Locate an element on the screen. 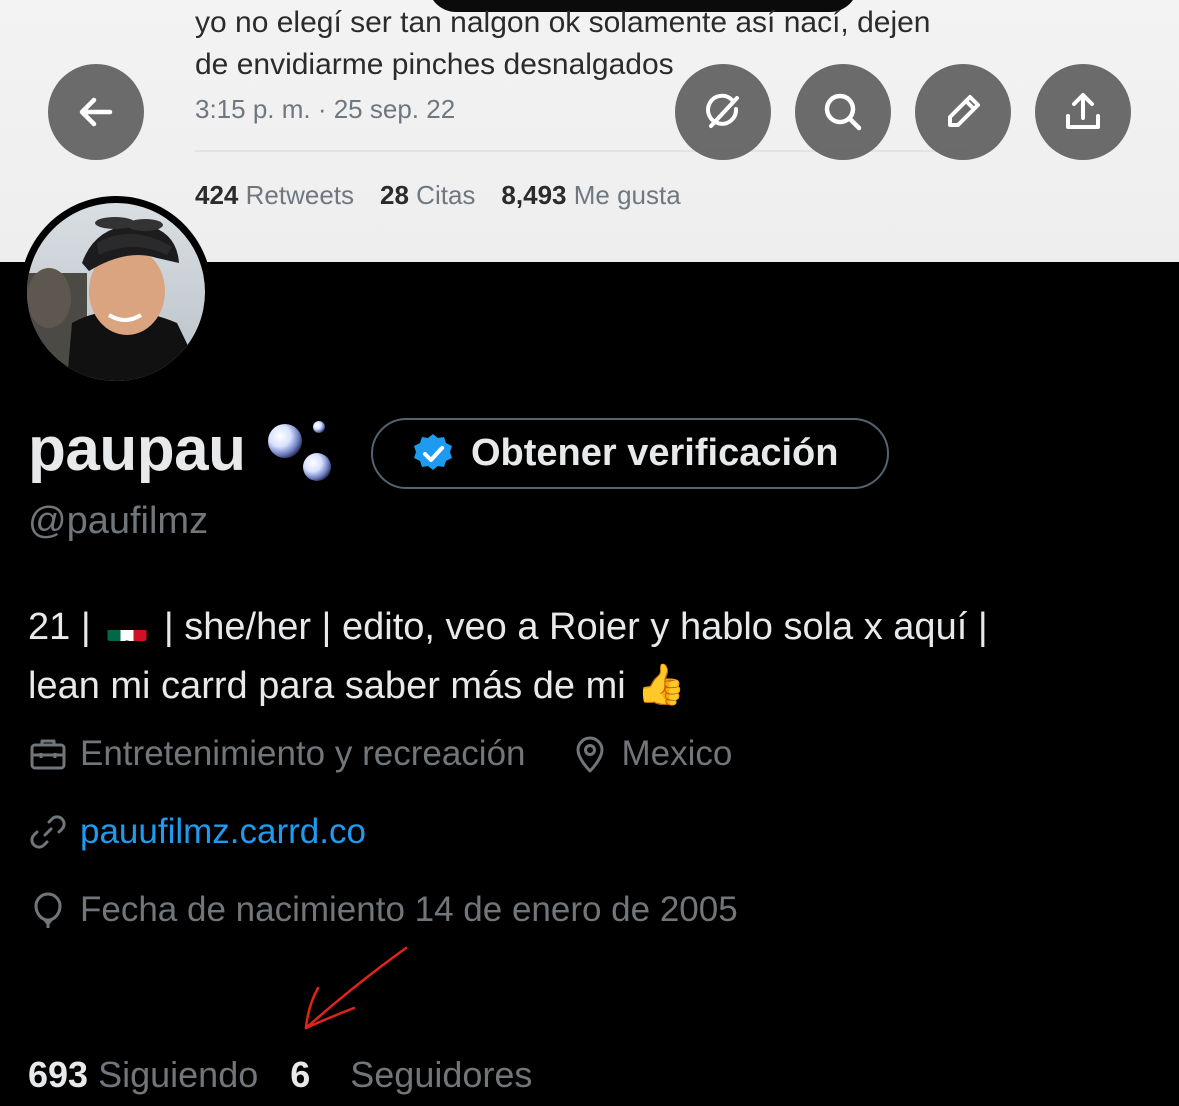  edit-button is located at coordinates (963, 112).